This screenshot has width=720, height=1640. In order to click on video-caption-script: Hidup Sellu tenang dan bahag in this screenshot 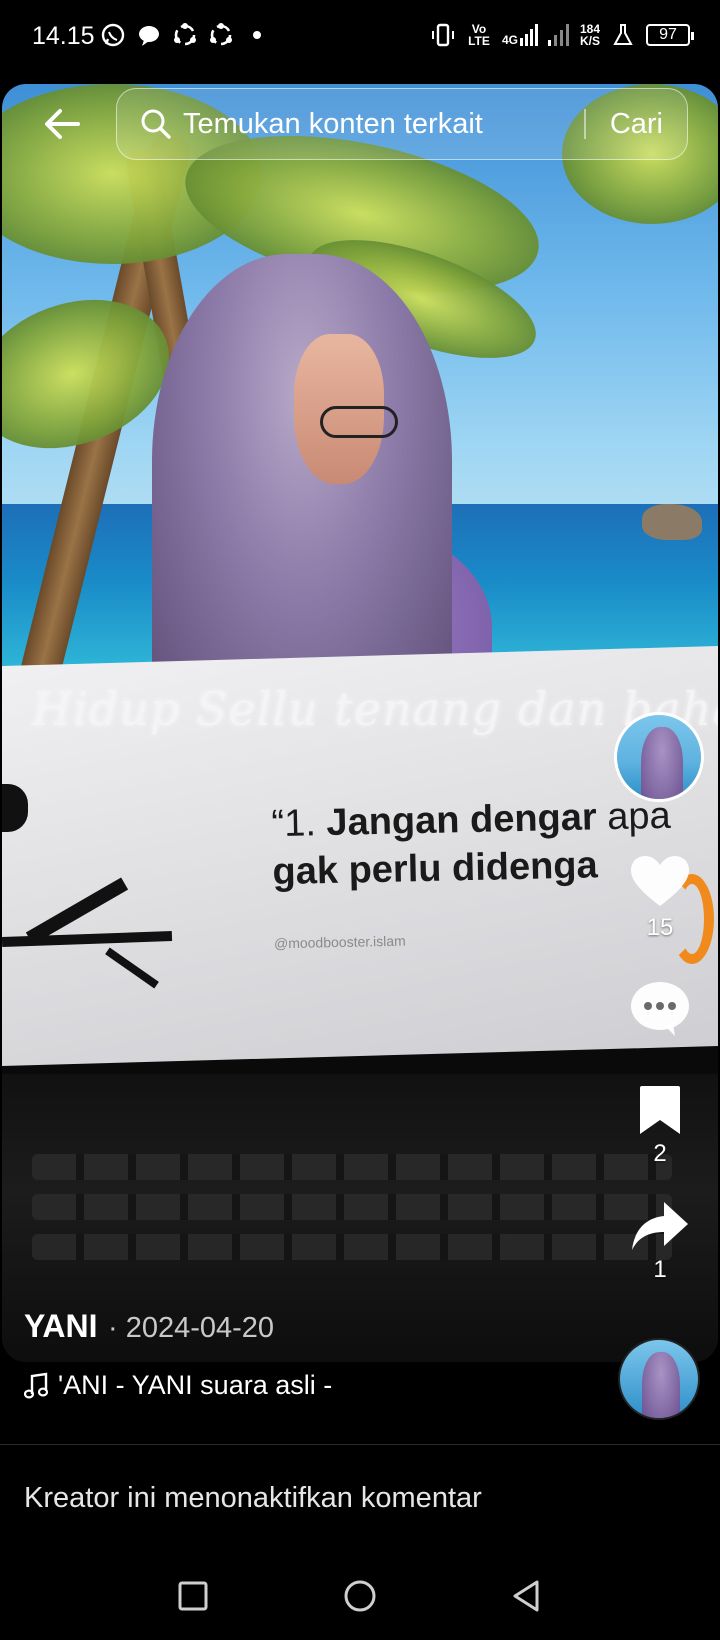, I will do `click(375, 709)`.